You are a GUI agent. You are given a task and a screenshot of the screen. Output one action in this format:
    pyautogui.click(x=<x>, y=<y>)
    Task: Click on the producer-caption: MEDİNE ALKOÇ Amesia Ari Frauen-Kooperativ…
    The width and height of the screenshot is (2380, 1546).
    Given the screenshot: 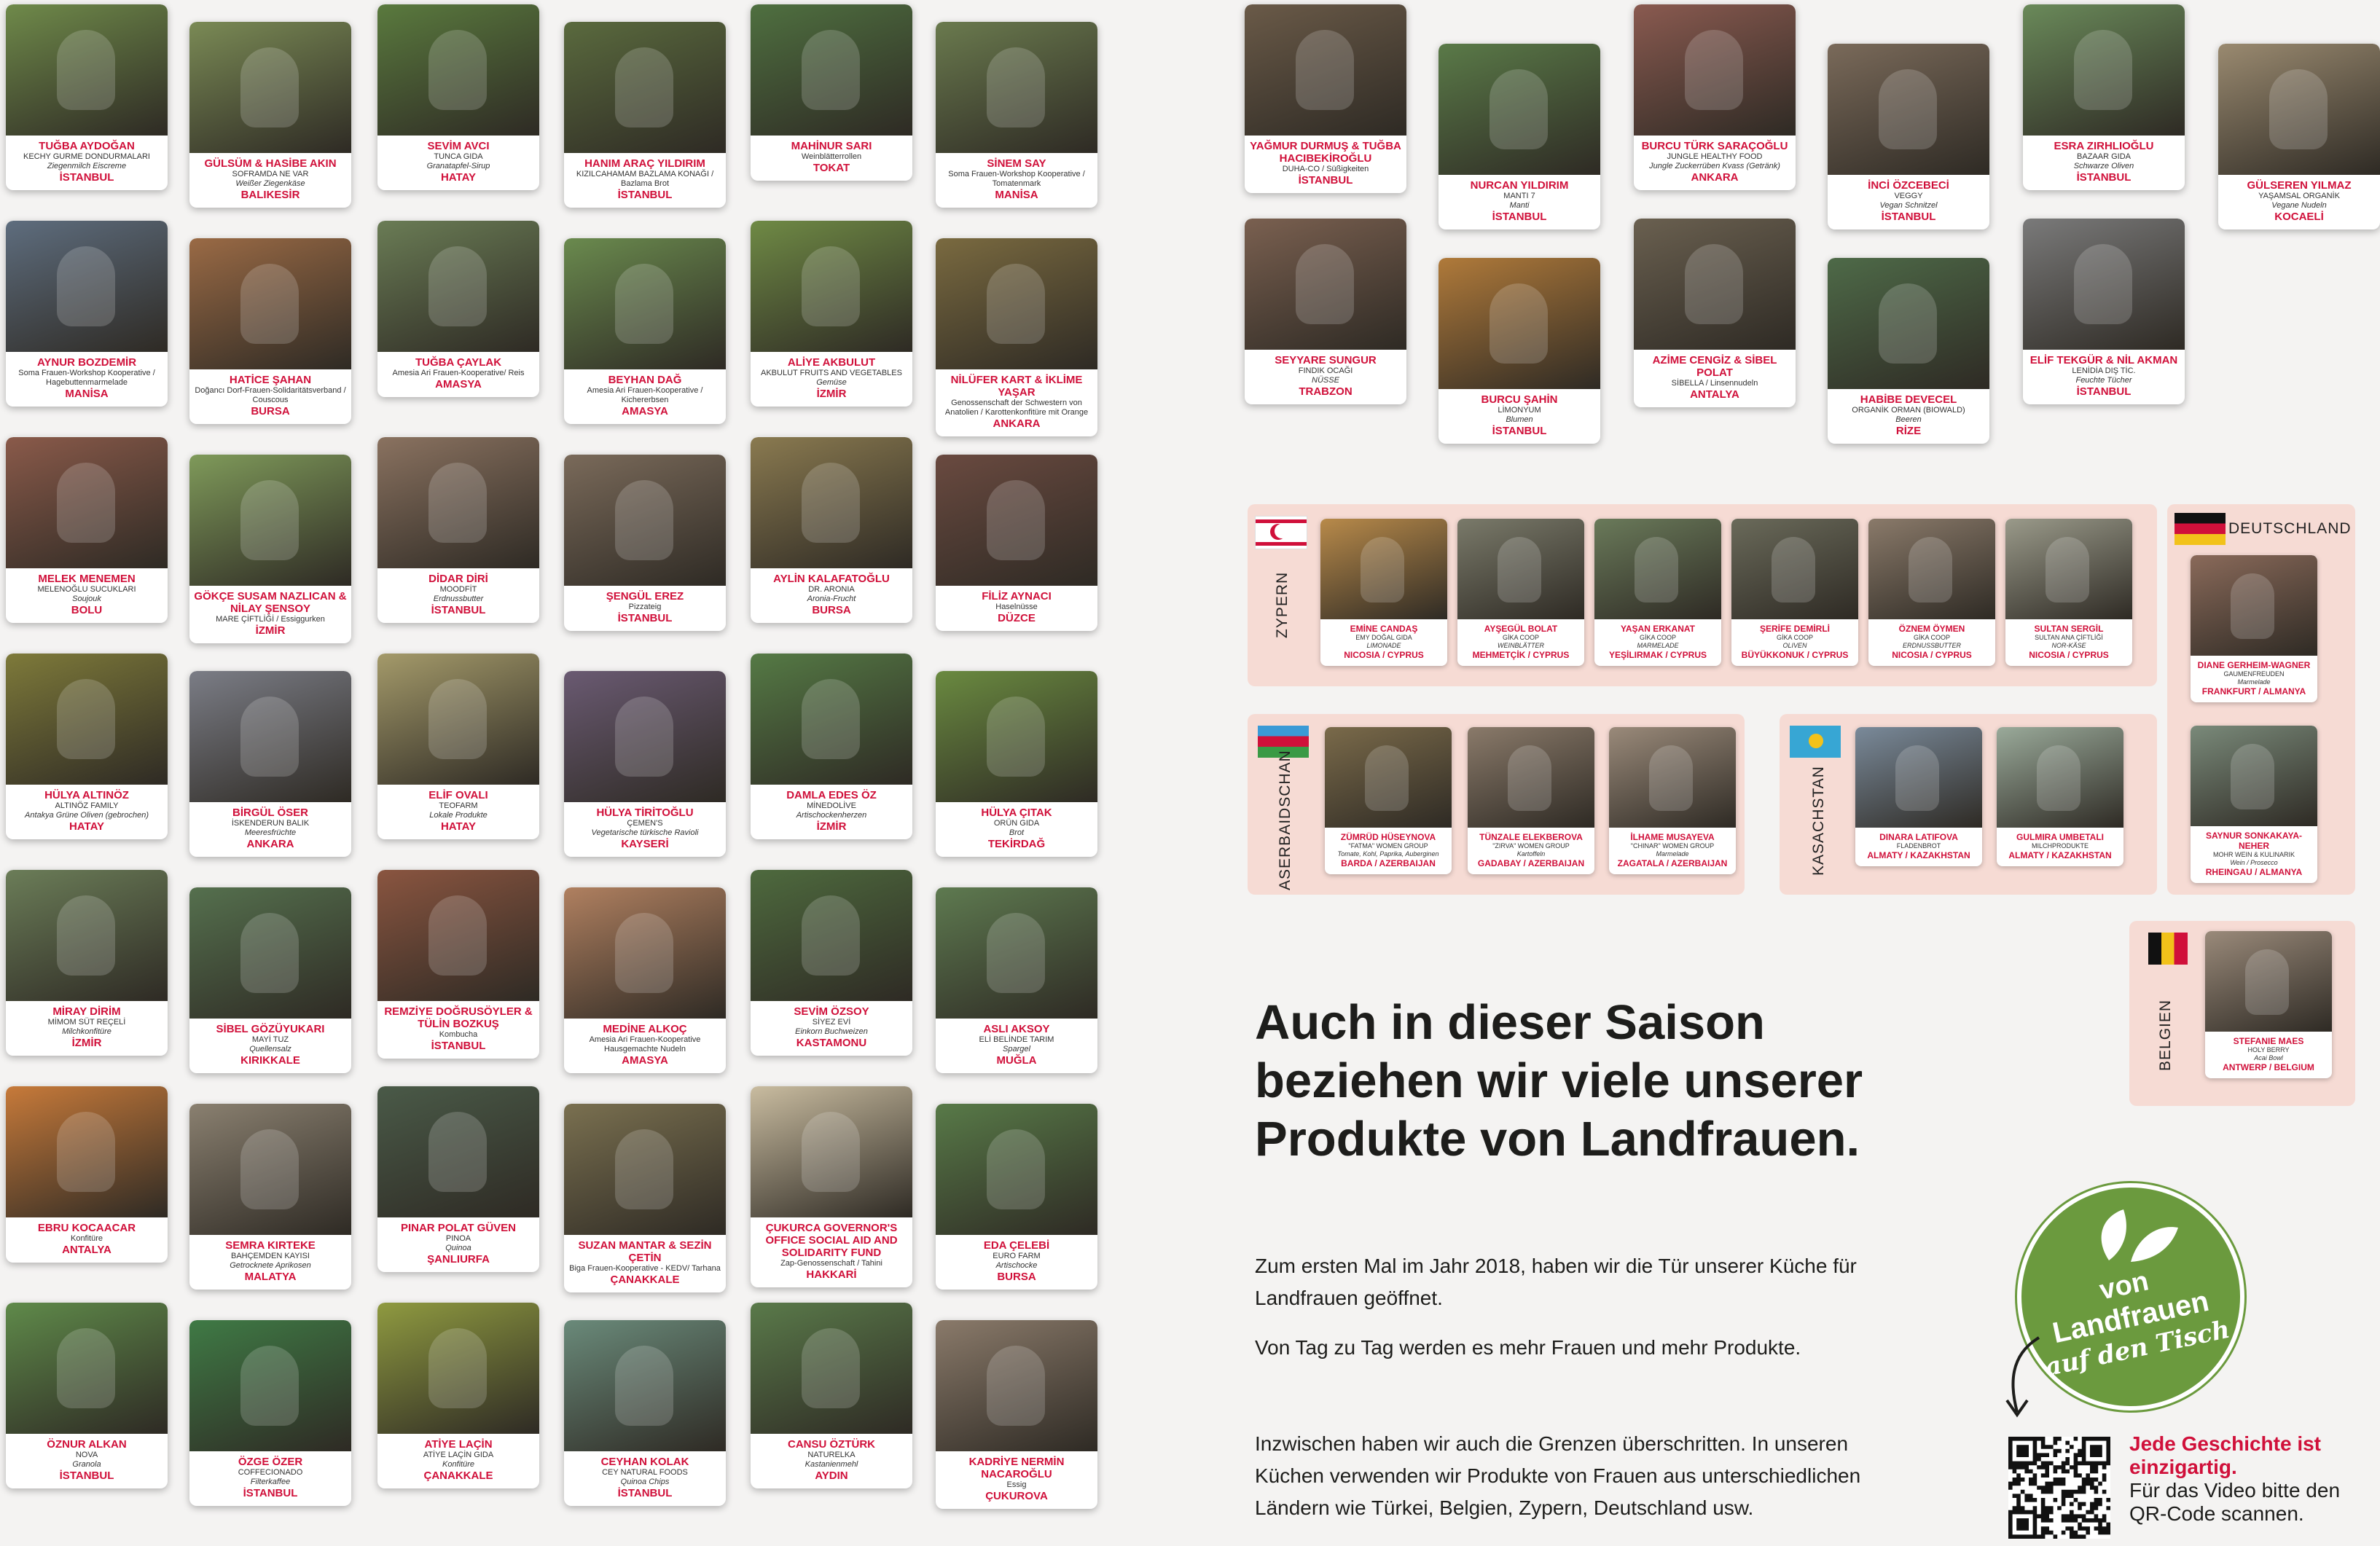 What is the action you would take?
    pyautogui.click(x=645, y=1046)
    